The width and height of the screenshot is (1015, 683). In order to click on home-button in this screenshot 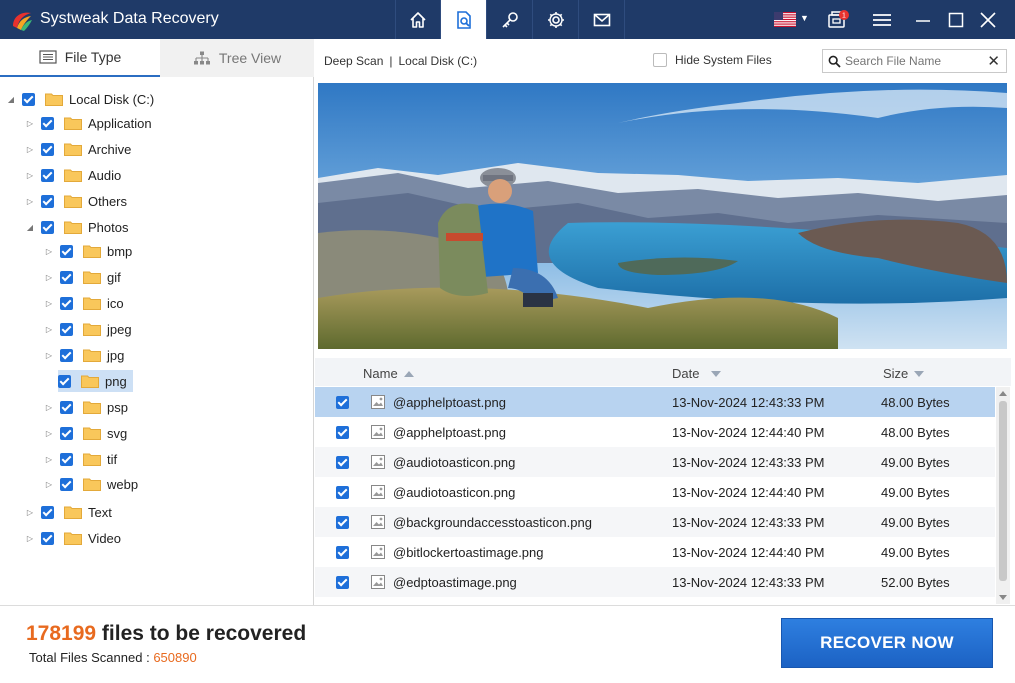, I will do `click(418, 19)`.